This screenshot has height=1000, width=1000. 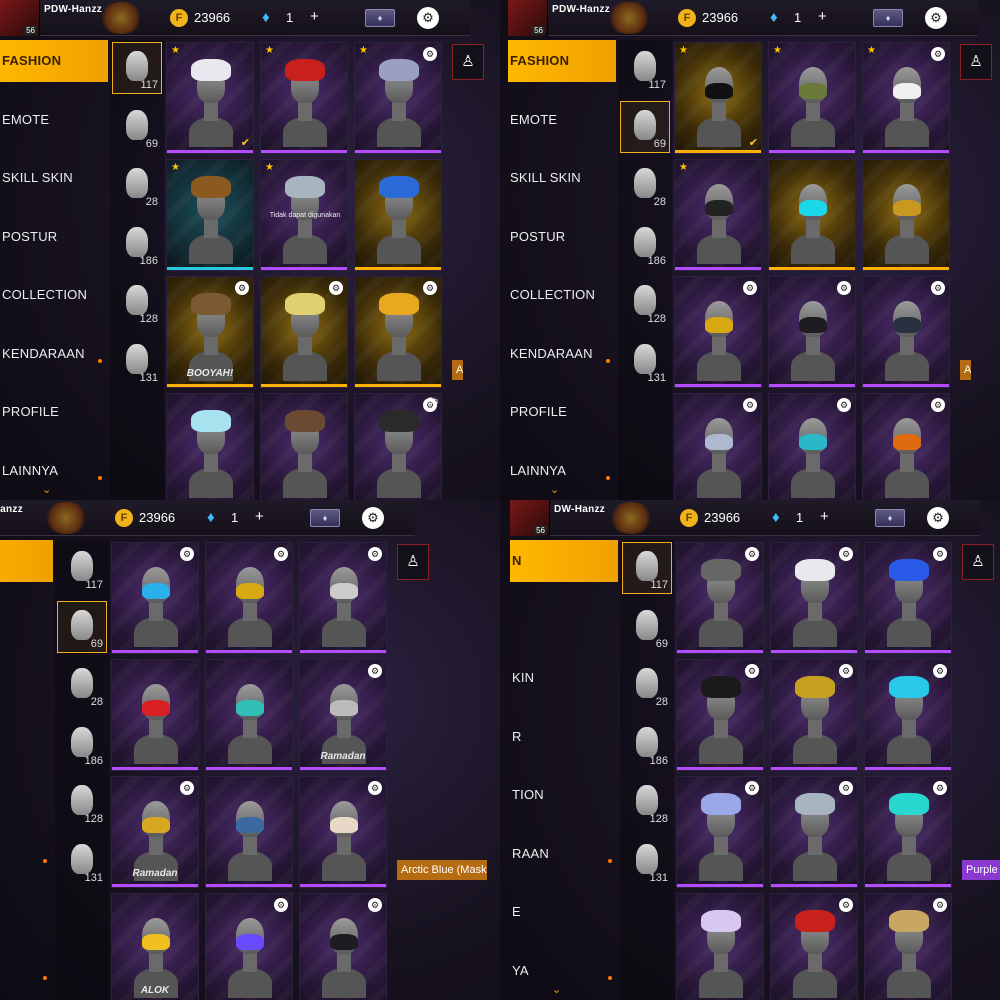 I want to click on menu-item-postur, so click(x=26, y=737).